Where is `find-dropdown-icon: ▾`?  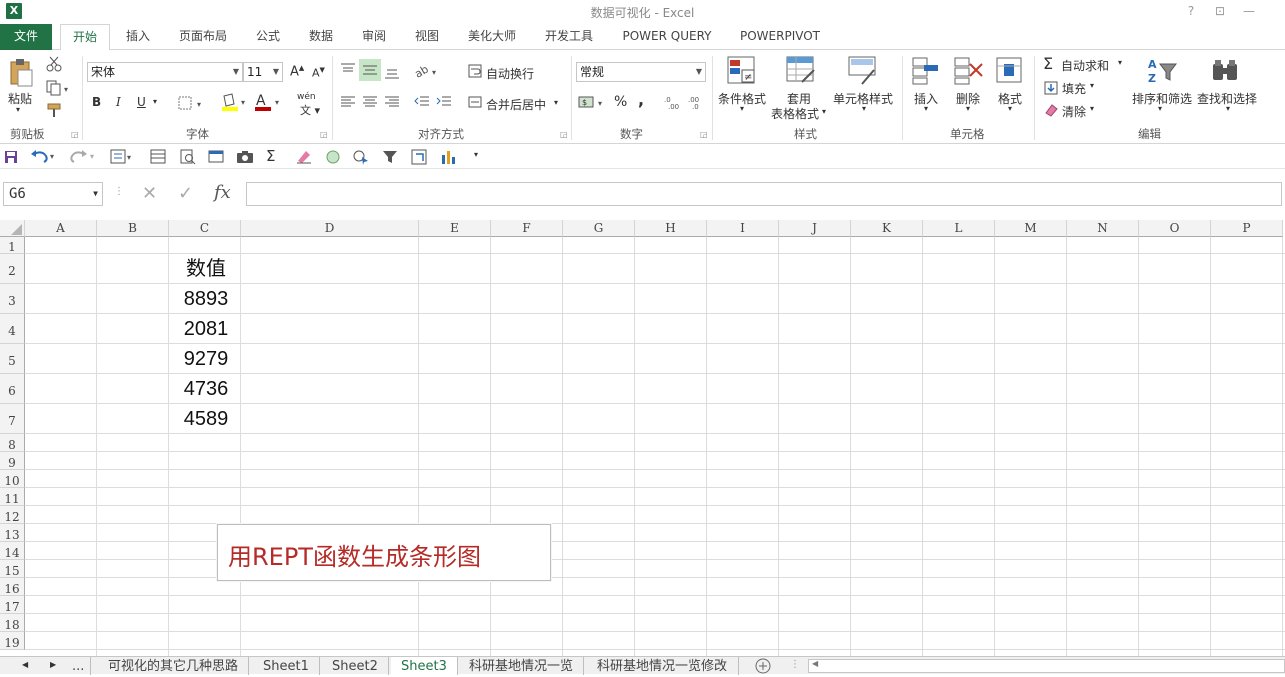
find-dropdown-icon: ▾ is located at coordinates (1228, 108).